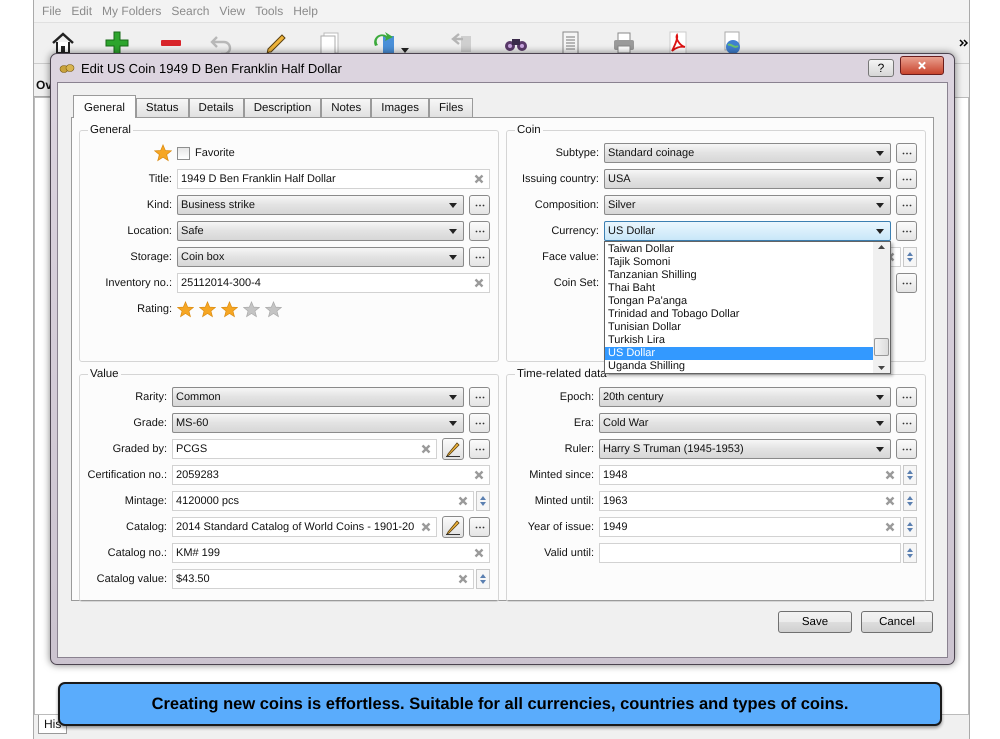  Describe the element at coordinates (333, 179) in the screenshot. I see `text-field: 1949 D Ben Franklin Half Dollar` at that location.